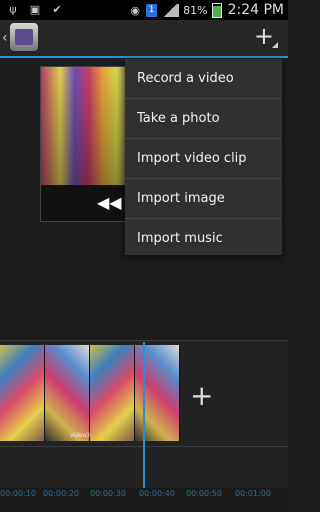 The image size is (320, 512). Describe the element at coordinates (57, 9) in the screenshot. I see `check-icon: ✔` at that location.